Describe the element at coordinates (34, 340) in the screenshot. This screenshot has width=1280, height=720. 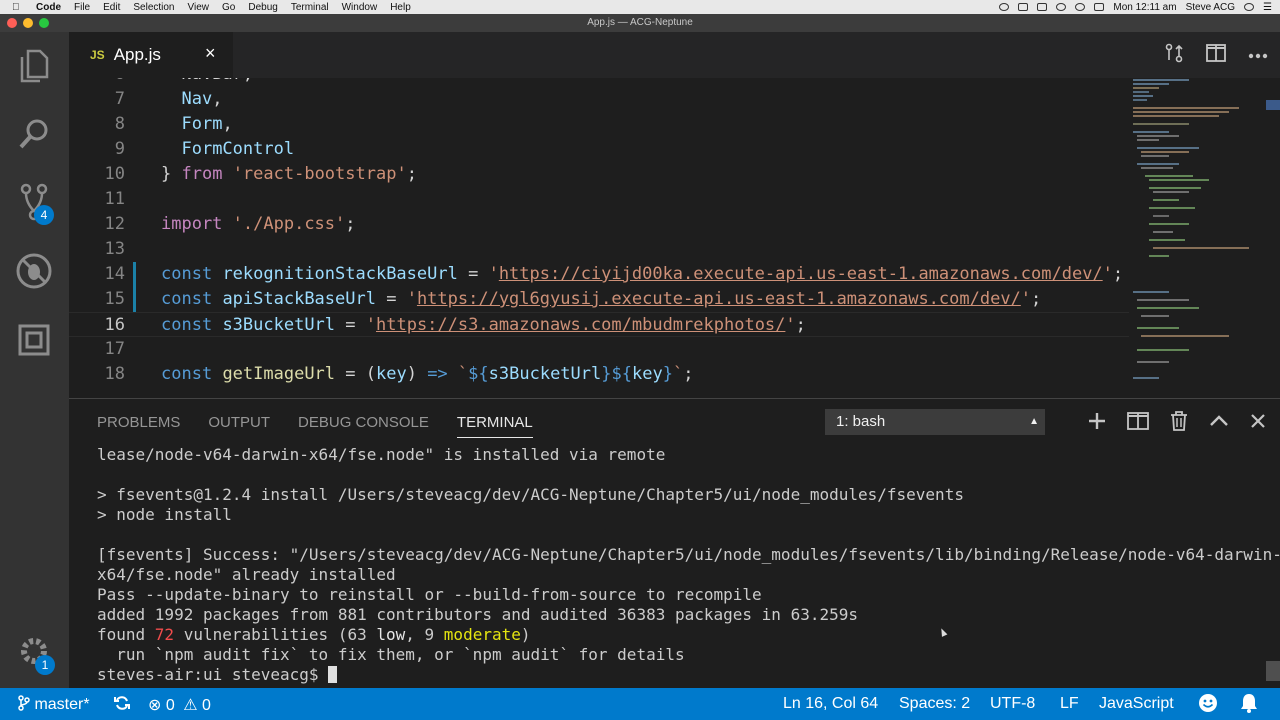
I see `extensions-icon` at that location.